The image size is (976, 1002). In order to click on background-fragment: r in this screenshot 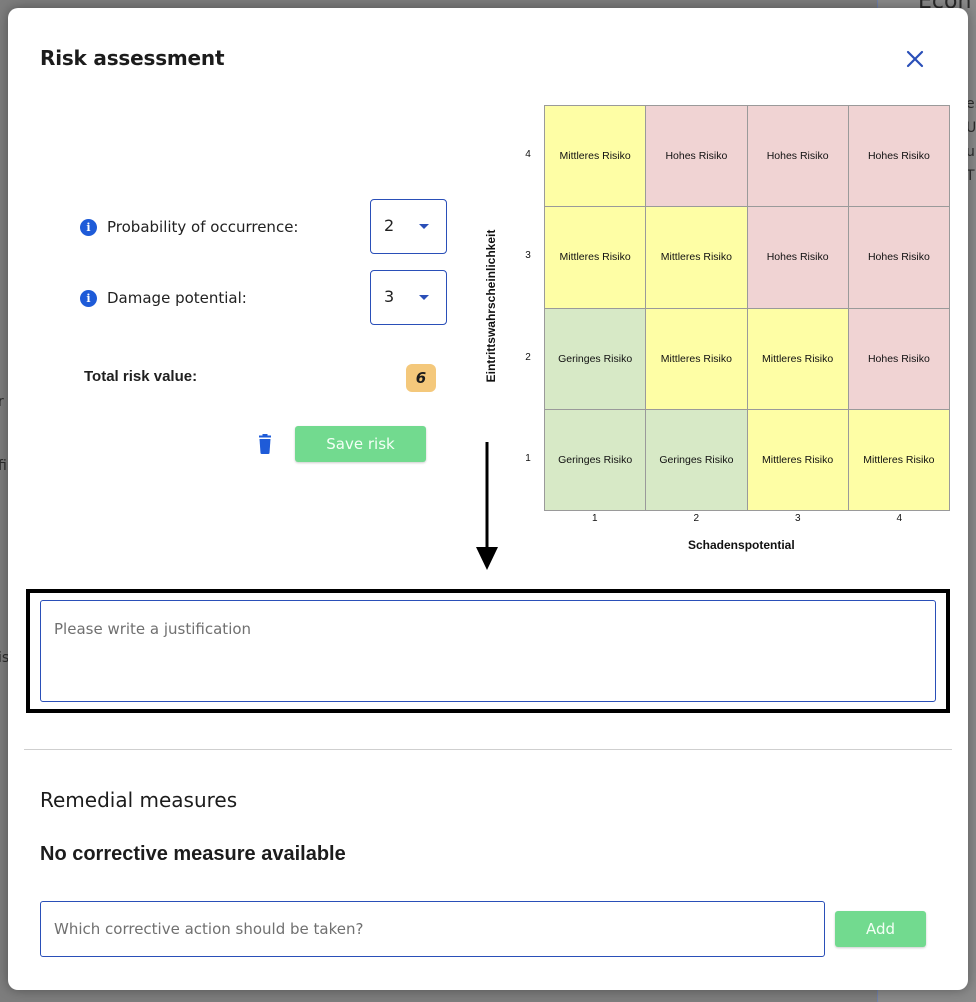, I will do `click(2, 402)`.